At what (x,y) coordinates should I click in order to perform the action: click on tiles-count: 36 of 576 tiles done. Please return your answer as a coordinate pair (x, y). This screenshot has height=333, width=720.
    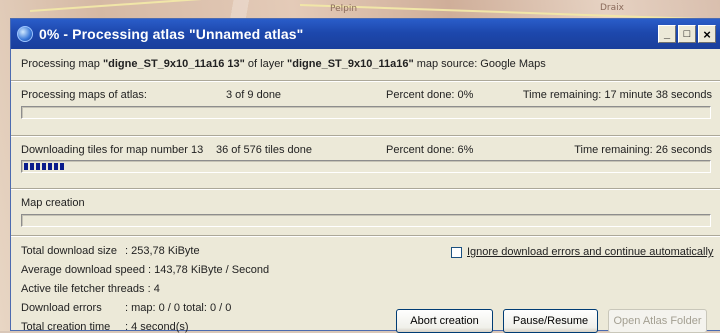
    Looking at the image, I should click on (264, 150).